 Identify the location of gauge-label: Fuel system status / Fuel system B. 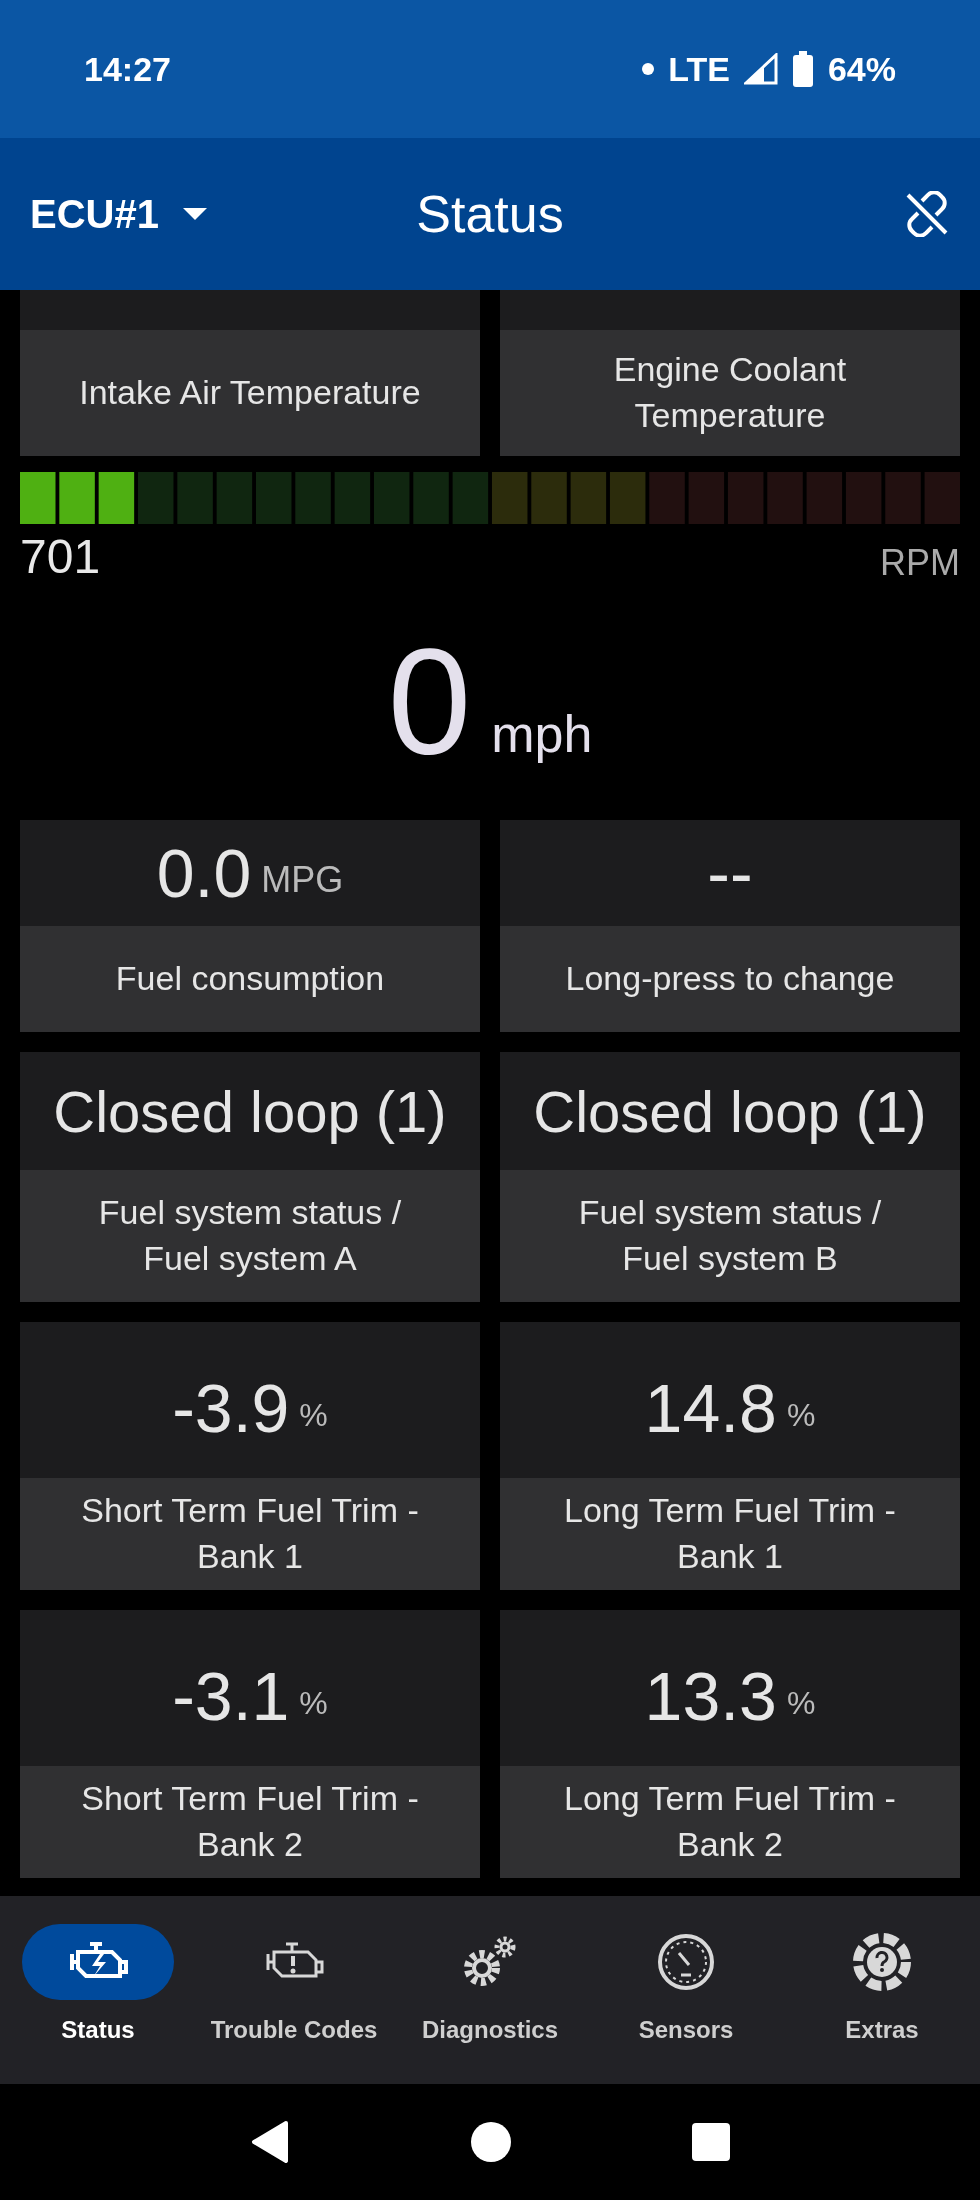
(730, 1236).